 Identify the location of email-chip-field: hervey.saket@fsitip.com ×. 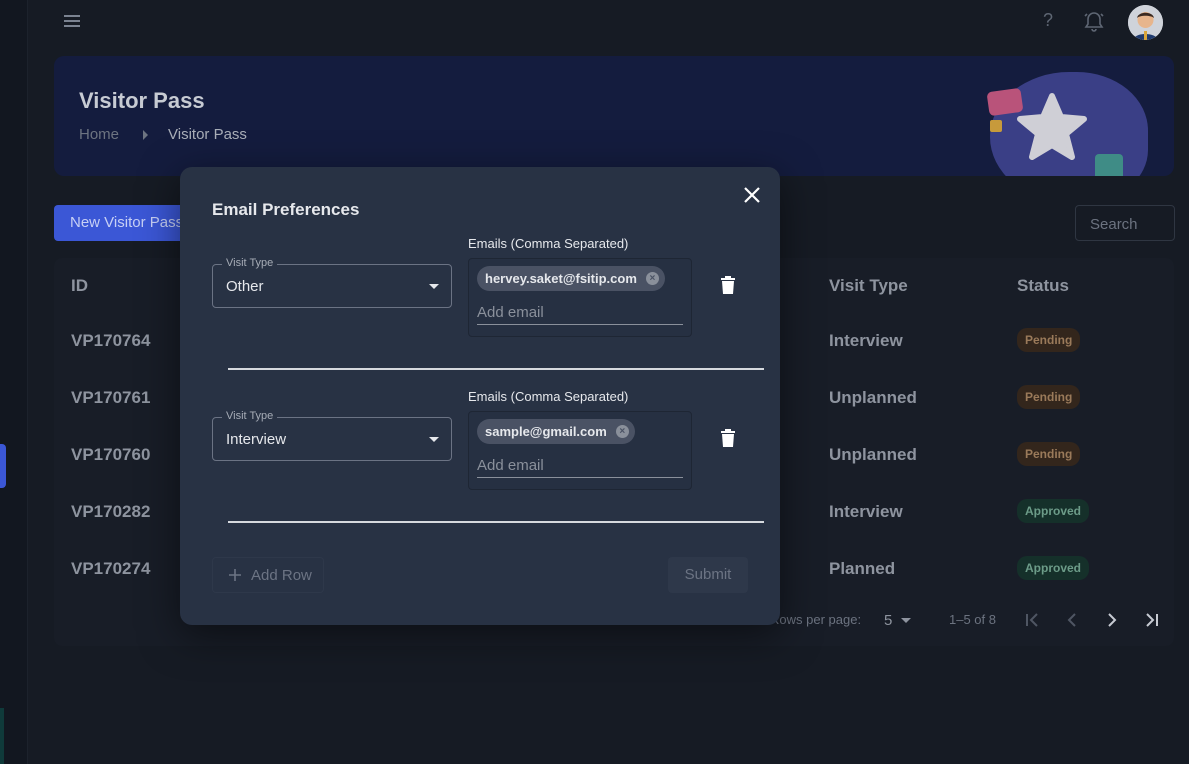
(580, 297).